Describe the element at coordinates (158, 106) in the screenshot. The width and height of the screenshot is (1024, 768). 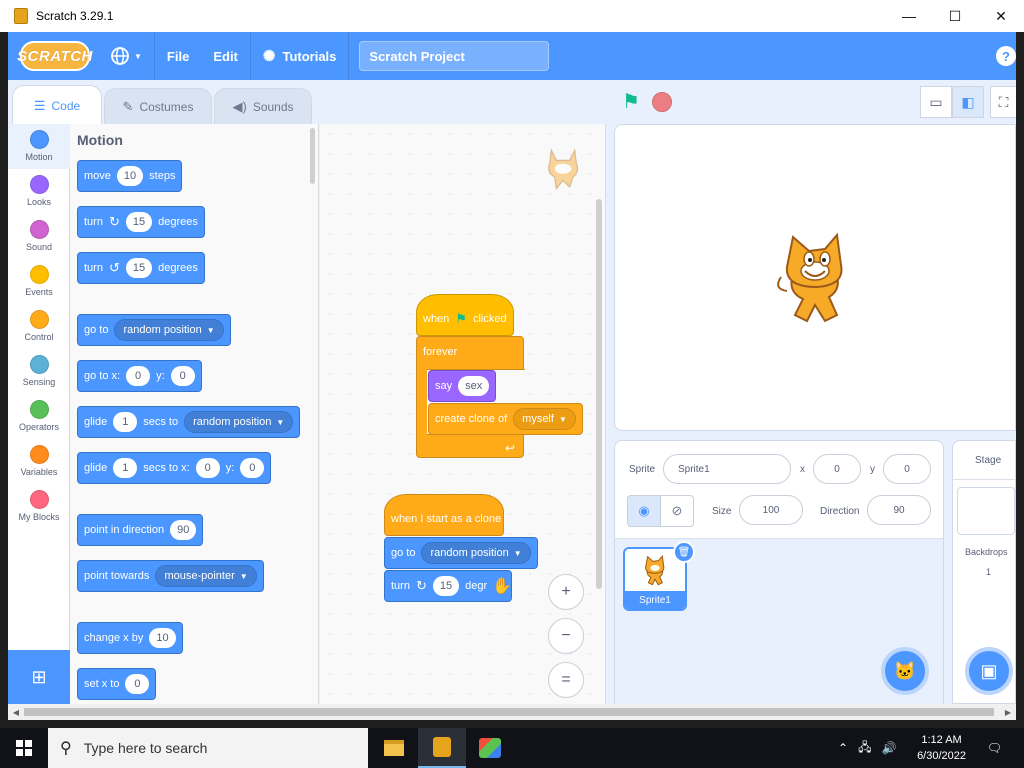
I see `tab-costumes: ✎ Costumes` at that location.